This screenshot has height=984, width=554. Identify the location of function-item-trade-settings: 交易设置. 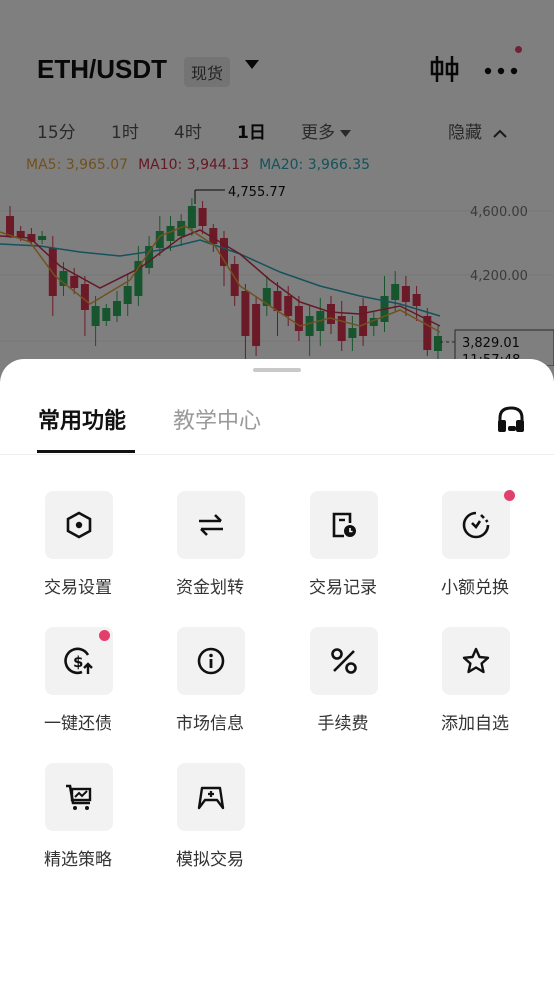
(78, 551).